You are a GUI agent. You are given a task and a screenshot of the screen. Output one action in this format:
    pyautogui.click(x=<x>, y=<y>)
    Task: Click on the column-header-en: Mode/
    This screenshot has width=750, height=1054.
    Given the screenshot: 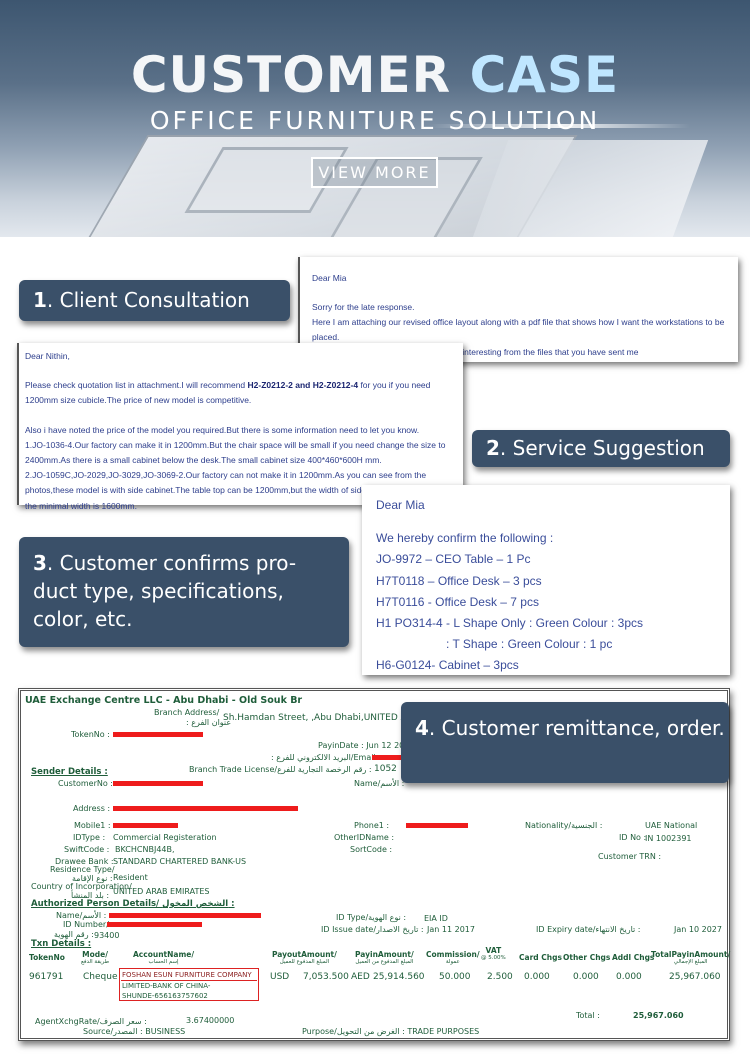 What is the action you would take?
    pyautogui.click(x=95, y=954)
    